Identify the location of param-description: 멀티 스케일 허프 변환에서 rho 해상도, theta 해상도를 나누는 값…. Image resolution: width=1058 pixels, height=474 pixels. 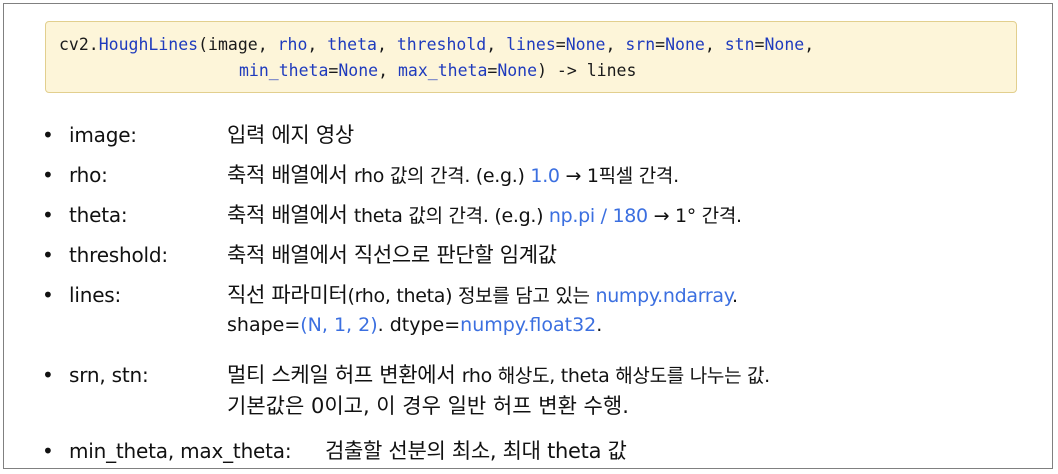
(498, 375).